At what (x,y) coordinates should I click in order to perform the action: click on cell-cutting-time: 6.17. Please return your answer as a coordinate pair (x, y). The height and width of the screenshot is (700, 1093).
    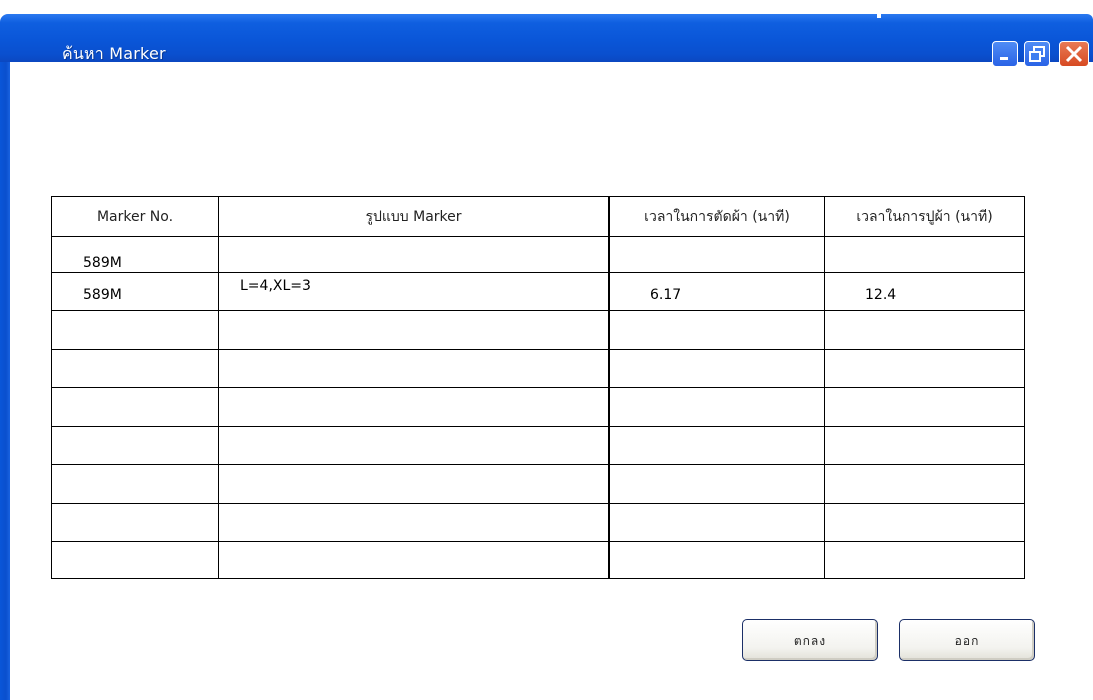
    Looking at the image, I should click on (717, 291).